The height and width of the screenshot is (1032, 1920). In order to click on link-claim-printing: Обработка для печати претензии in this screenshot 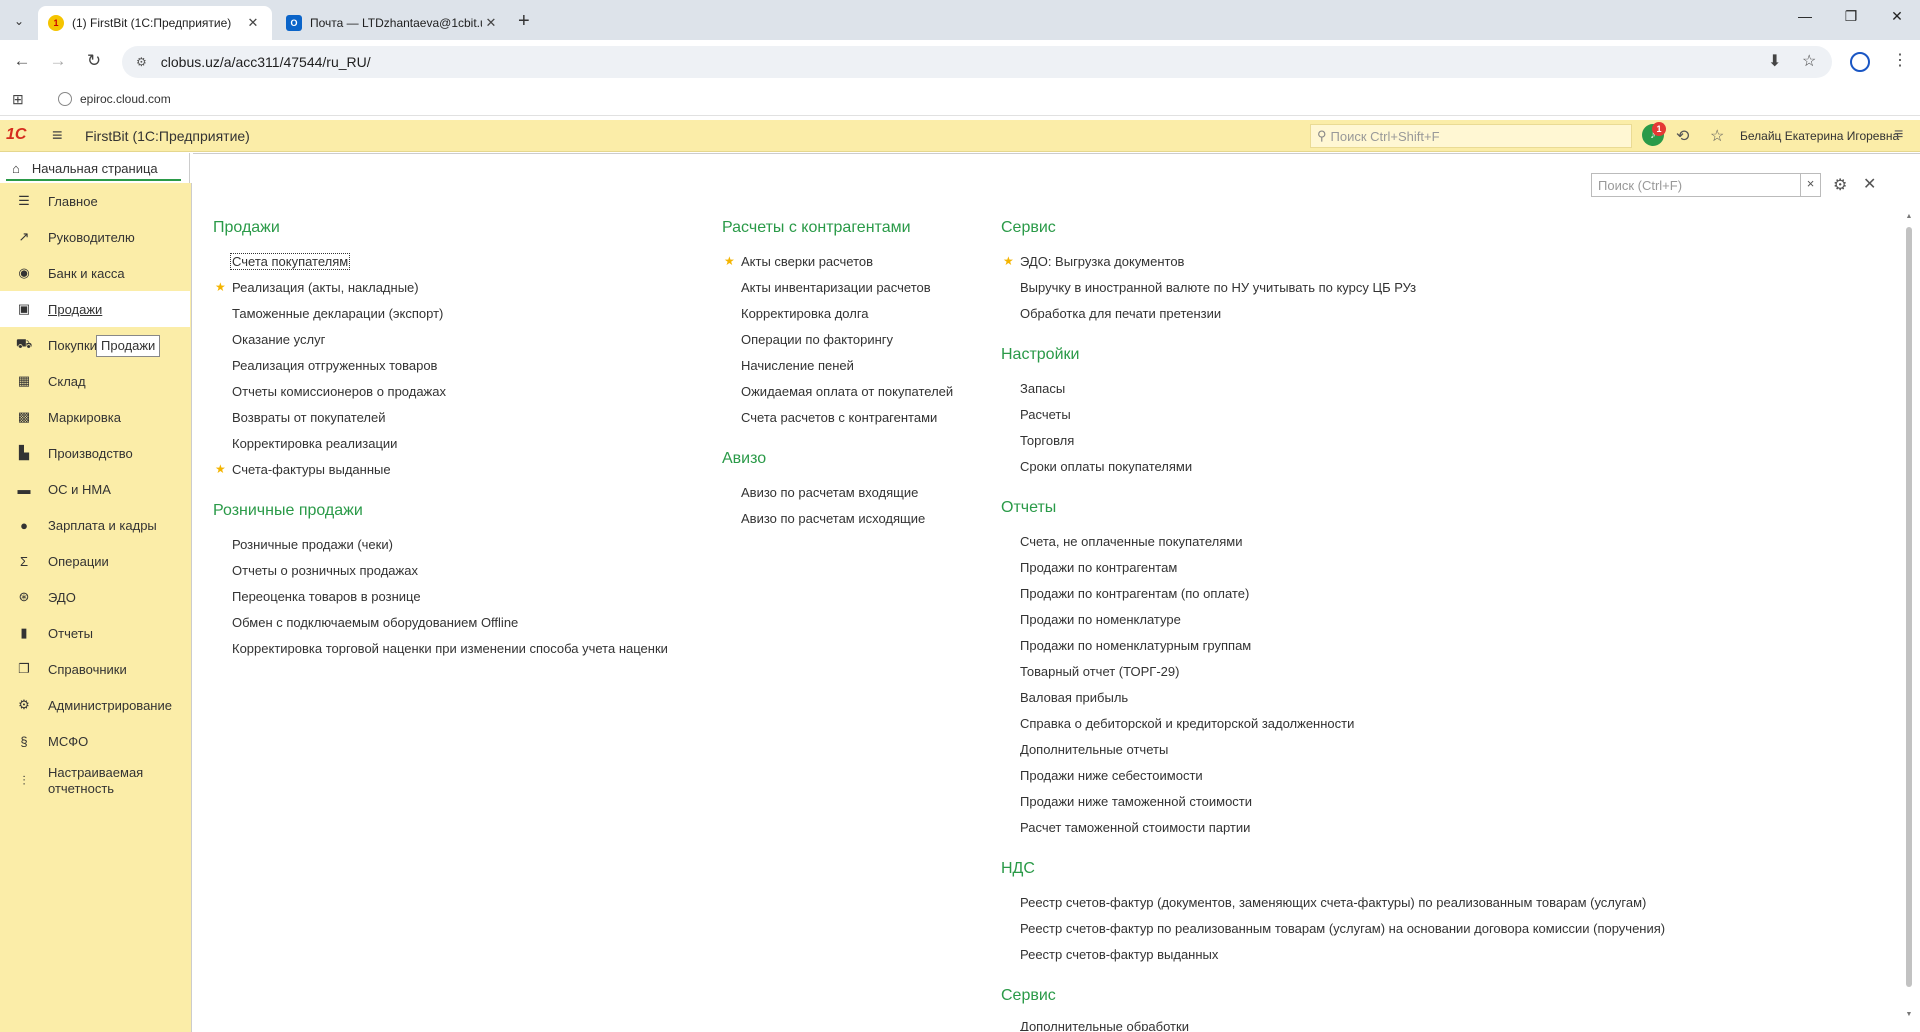, I will do `click(1120, 313)`.